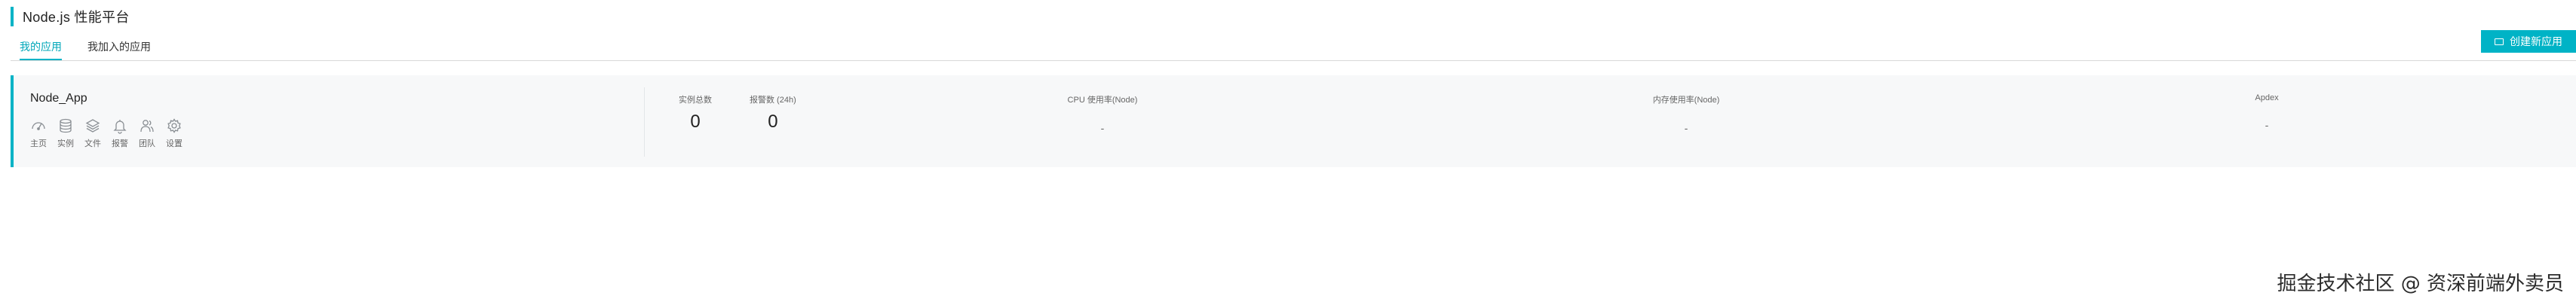 This screenshot has width=2576, height=305. I want to click on action-team: 团队, so click(147, 133).